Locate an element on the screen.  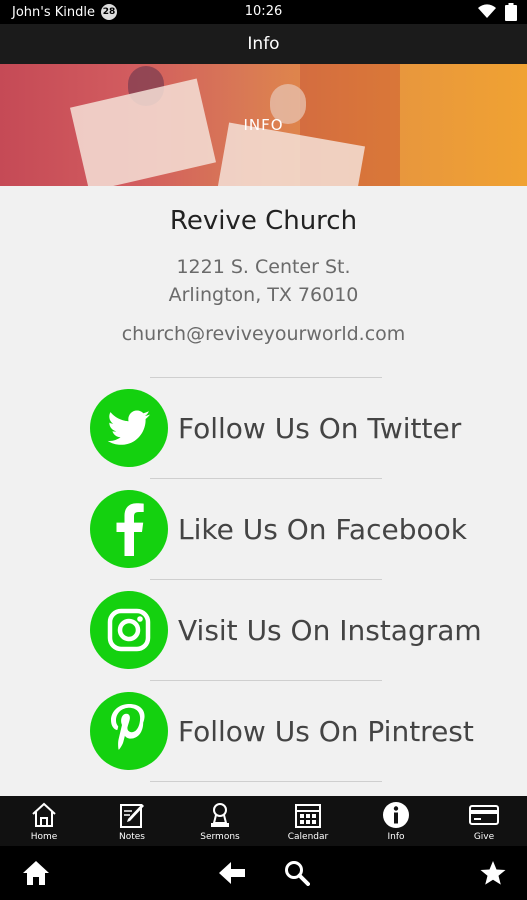
twitter-link: Follow Us On Twitter is located at coordinates (275, 428).